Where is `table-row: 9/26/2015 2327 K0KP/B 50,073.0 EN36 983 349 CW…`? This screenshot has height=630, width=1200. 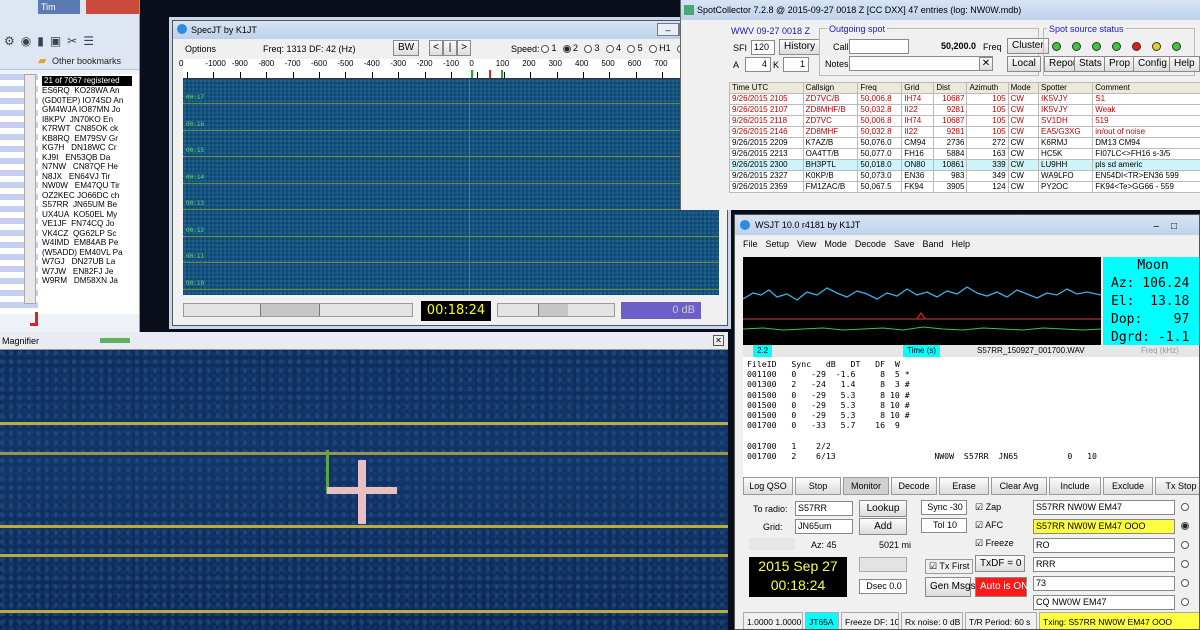
table-row: 9/26/2015 2327 K0KP/B 50,073.0 EN36 983 349 CW… is located at coordinates (964, 176).